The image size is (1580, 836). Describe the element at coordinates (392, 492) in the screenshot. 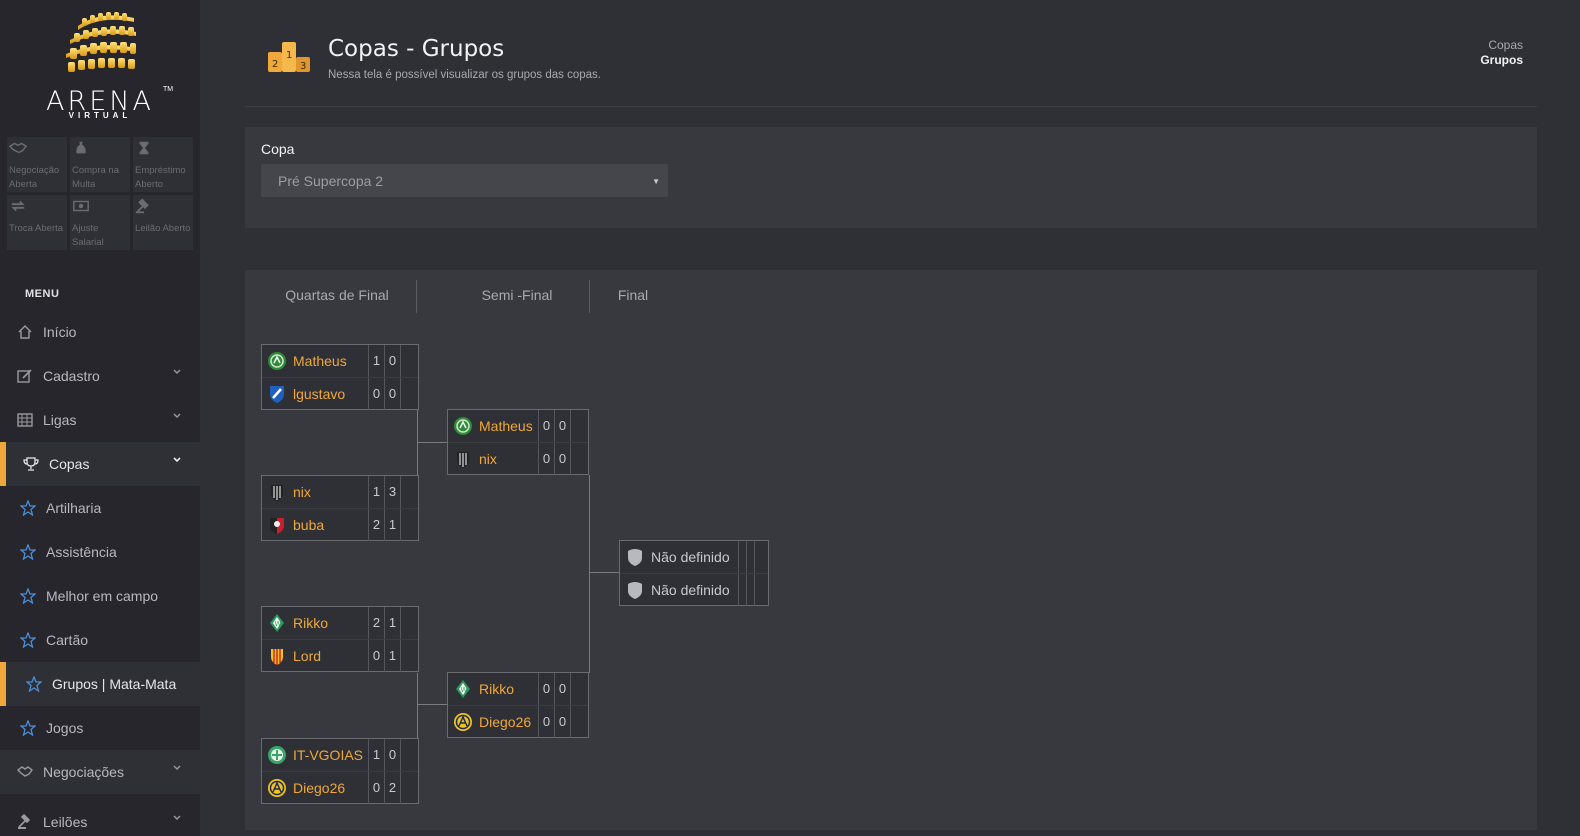

I see `score-leg-2: 3` at that location.